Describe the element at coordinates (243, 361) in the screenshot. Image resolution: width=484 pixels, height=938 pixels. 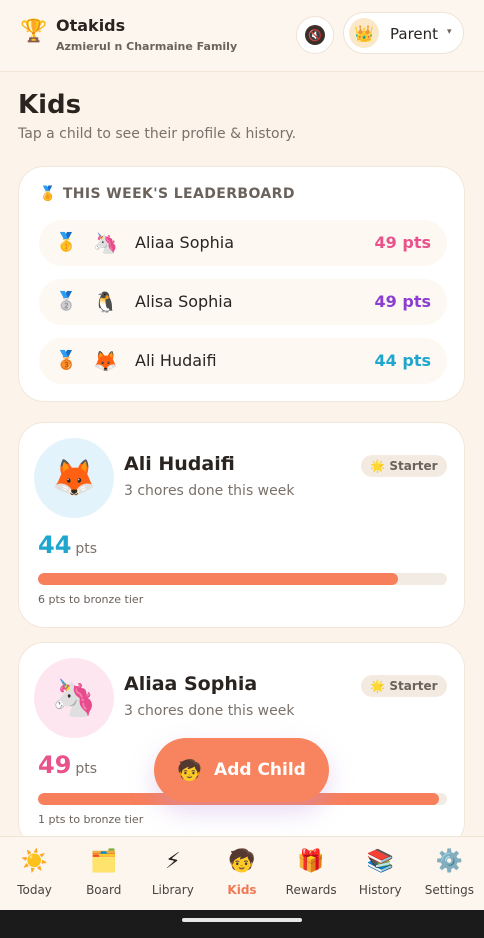
I see `leaderboard-row: 🥉 🦊 Ali Hudaifi 44 pts` at that location.